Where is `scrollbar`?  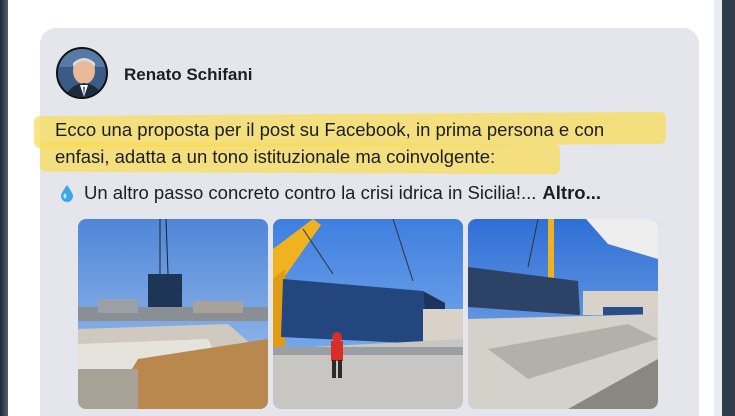
scrollbar is located at coordinates (724, 208).